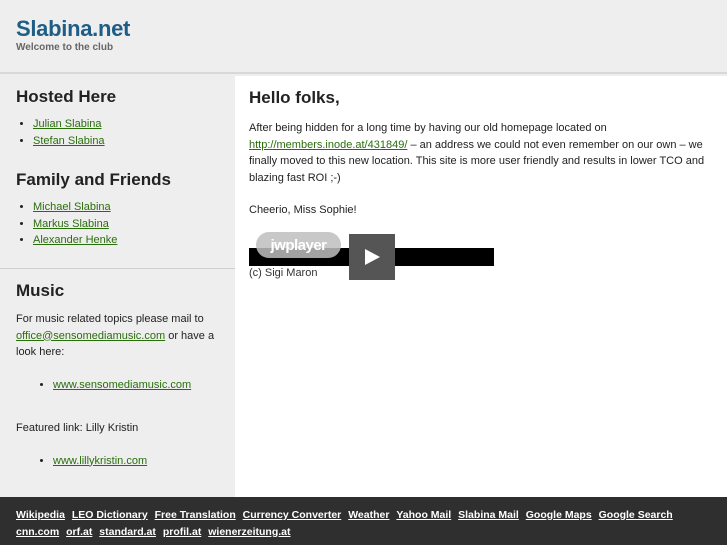 The image size is (727, 545). I want to click on music-site-link: www.sensomediamusic.com, so click(122, 385).